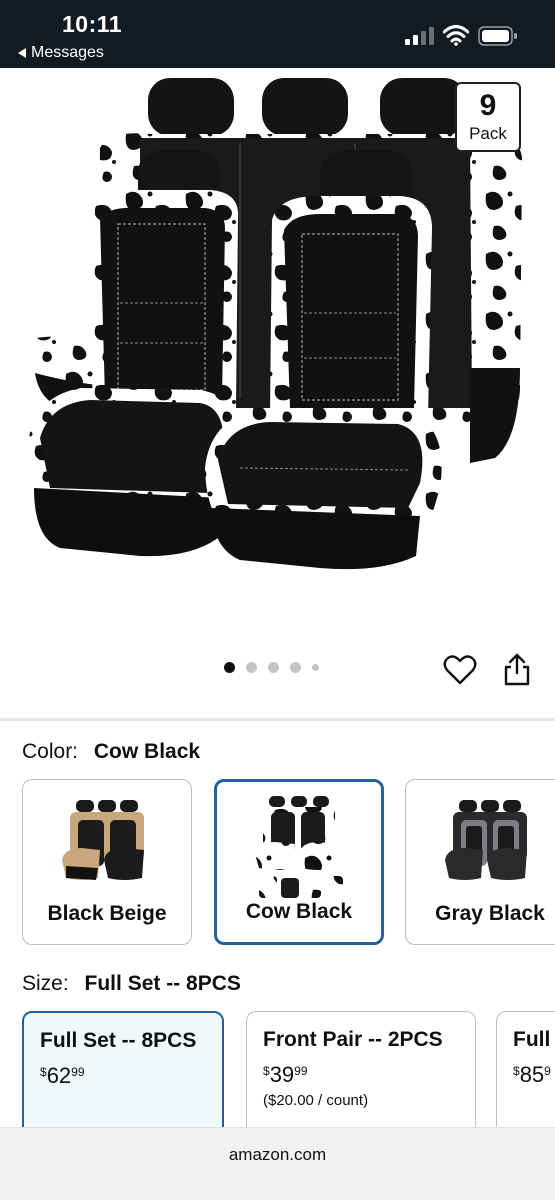 The width and height of the screenshot is (555, 1200). Describe the element at coordinates (517, 669) in the screenshot. I see `share-icon` at that location.